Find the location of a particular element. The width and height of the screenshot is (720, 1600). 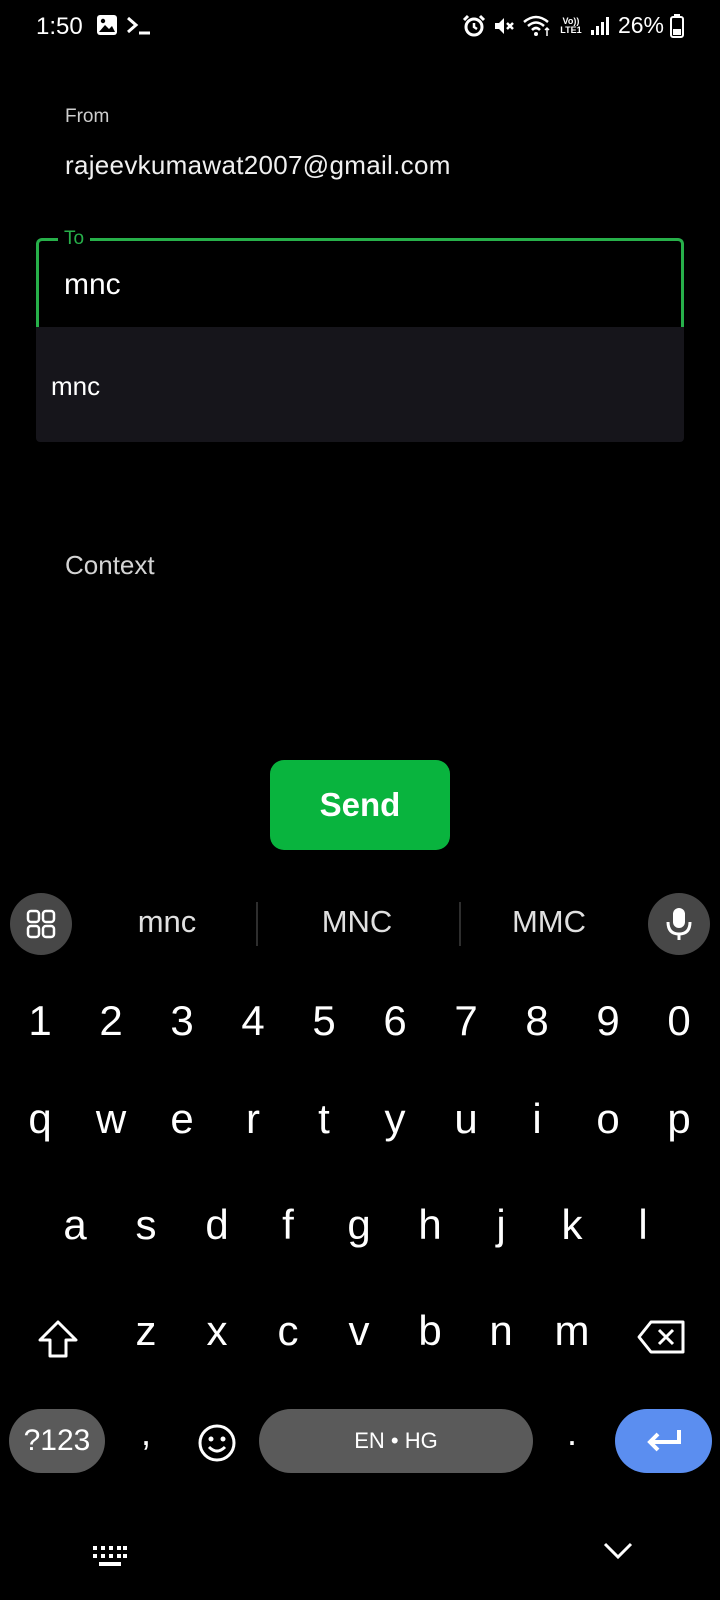

from-label: From is located at coordinates (87, 116).